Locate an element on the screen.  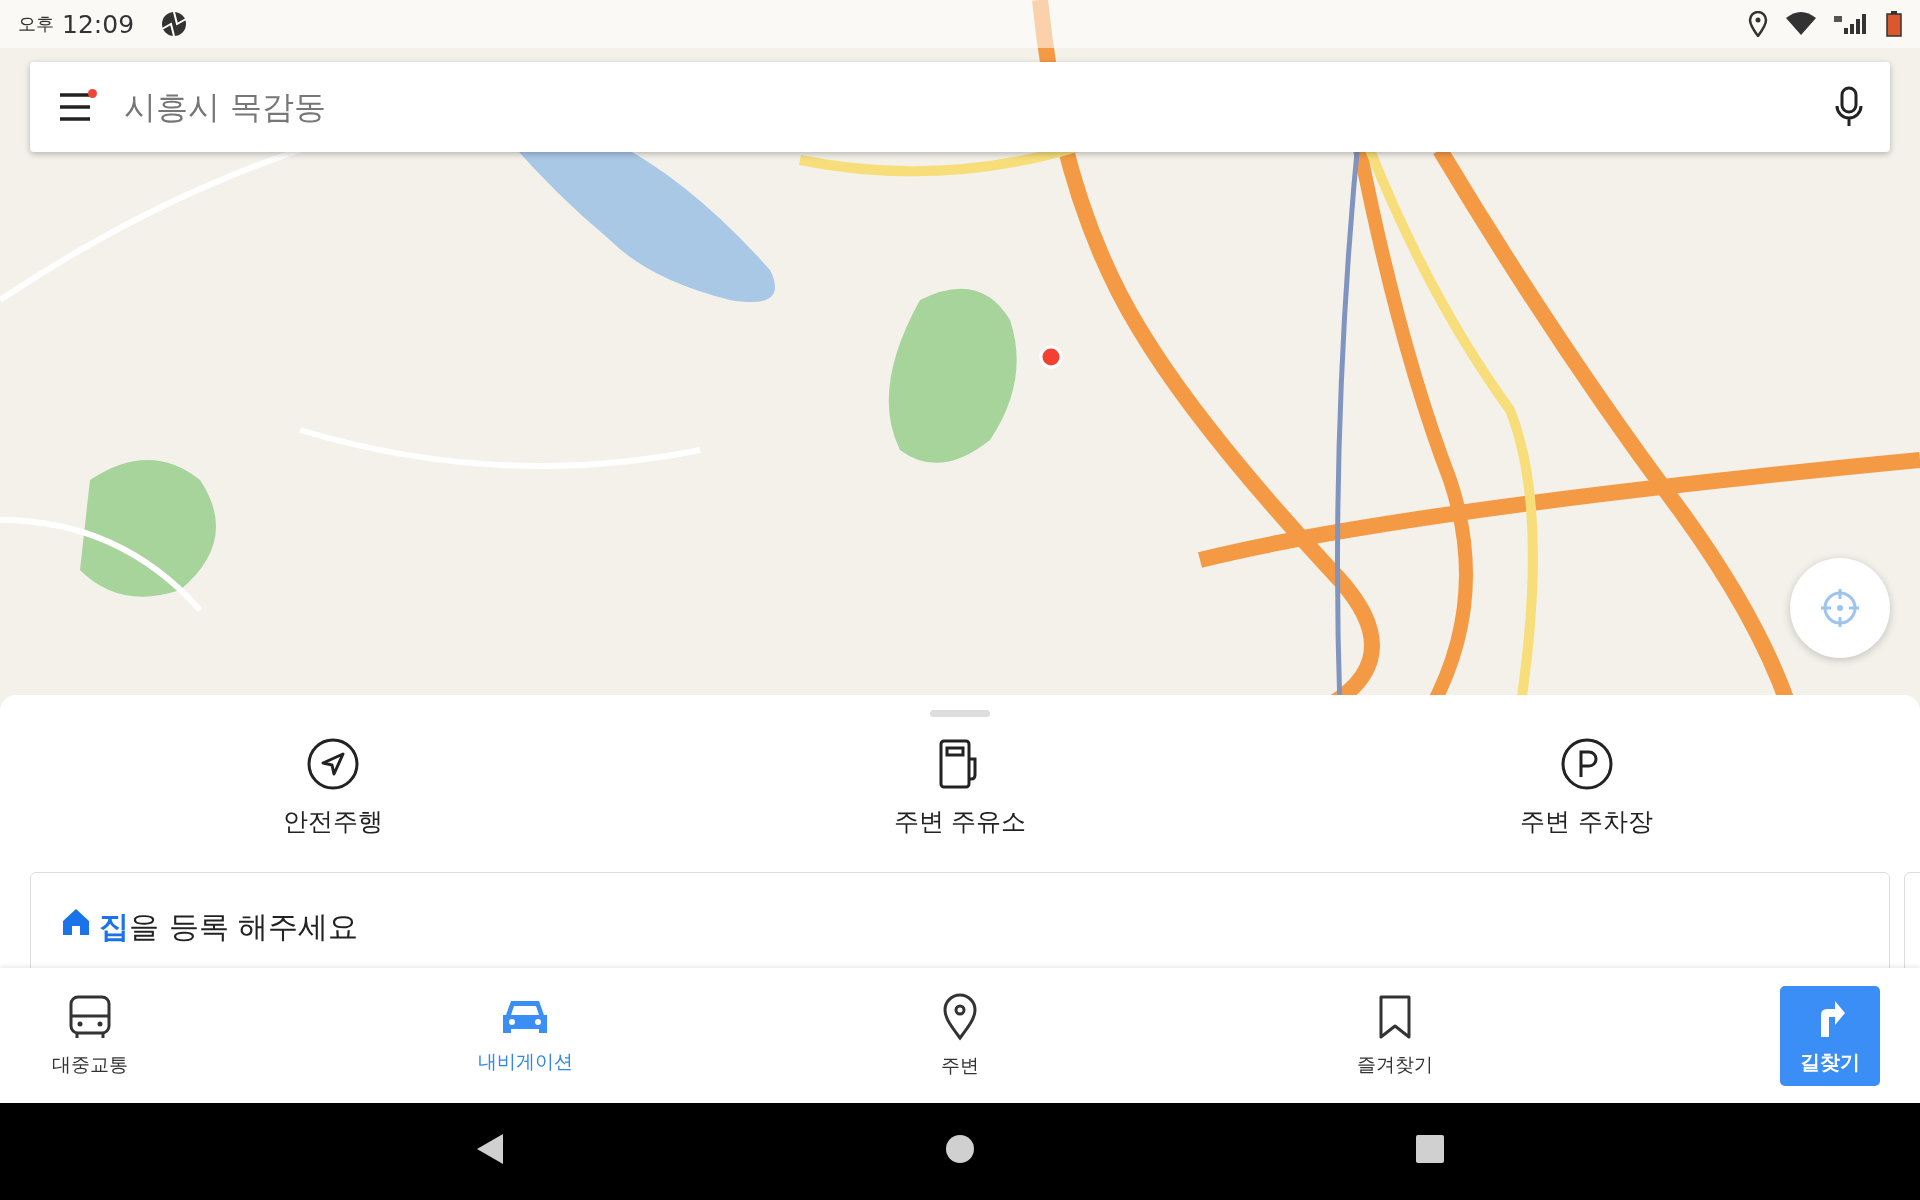
time-period: 오후 is located at coordinates (36, 24).